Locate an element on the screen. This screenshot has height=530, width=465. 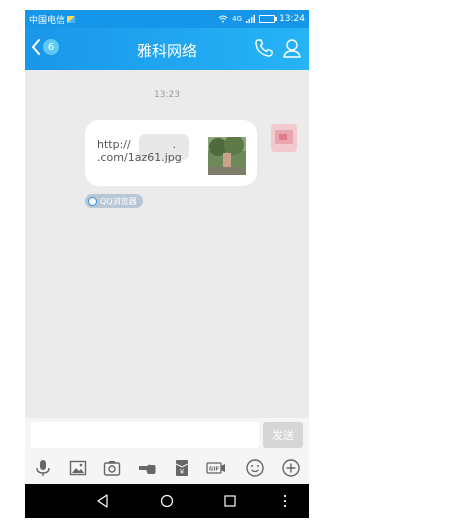
source-app-tag: QQ浏览器 is located at coordinates (114, 201).